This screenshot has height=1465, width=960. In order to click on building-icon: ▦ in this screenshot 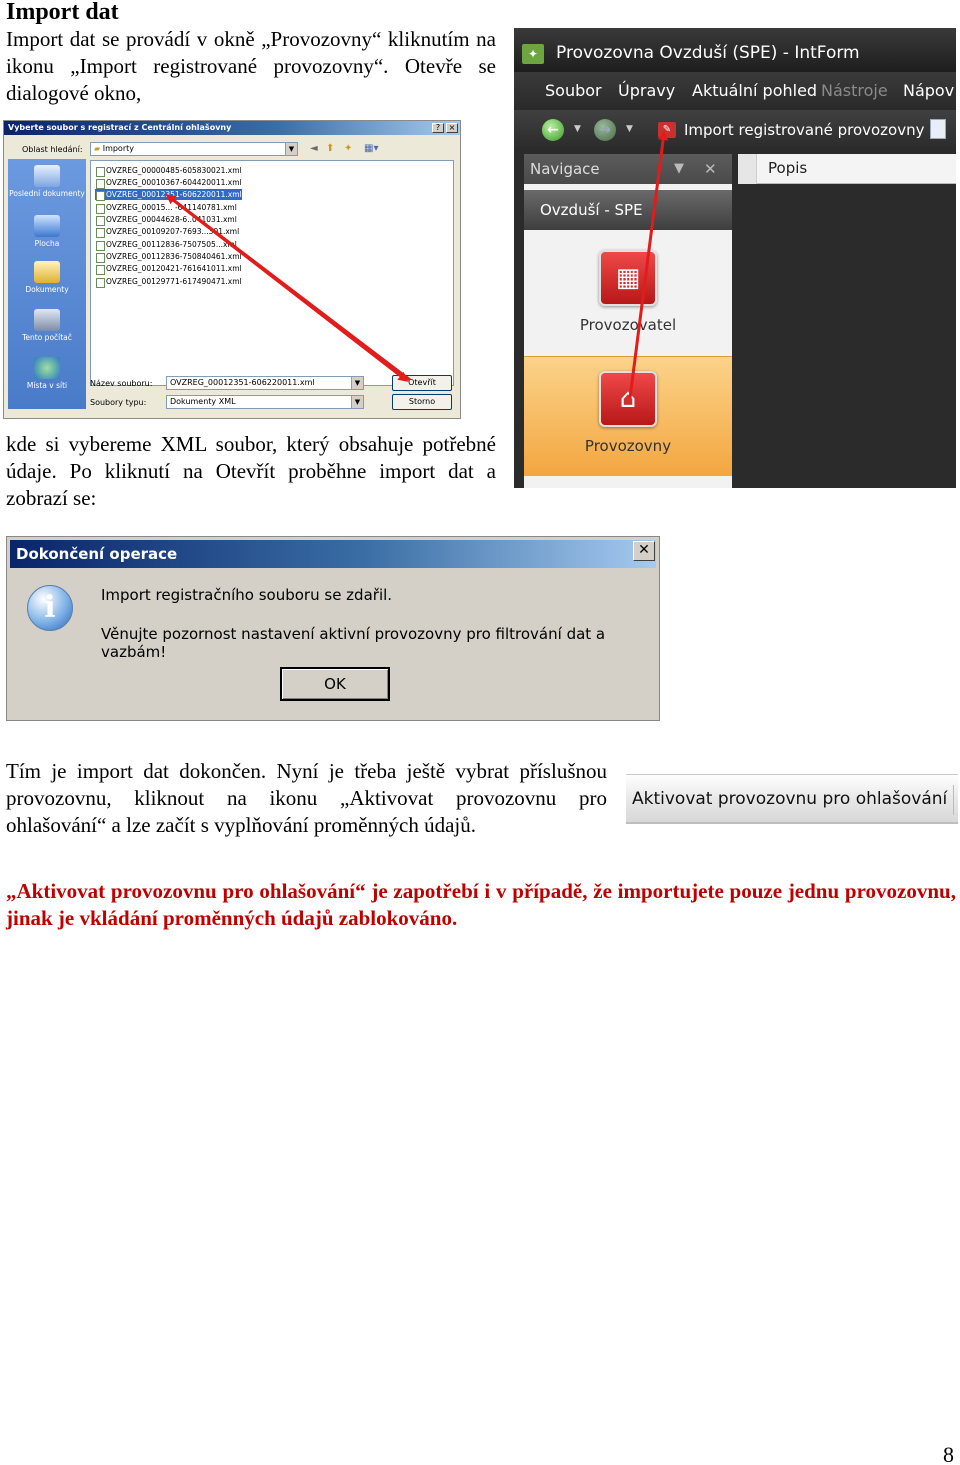, I will do `click(628, 278)`.